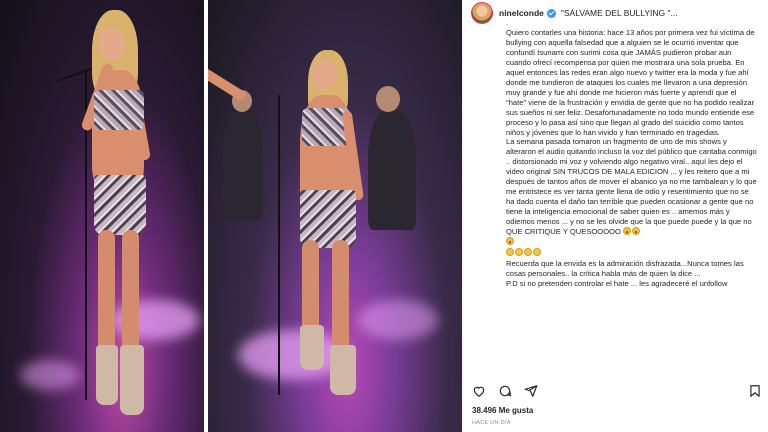 Image resolution: width=768 pixels, height=432 pixels. I want to click on heart-icon, so click(479, 391).